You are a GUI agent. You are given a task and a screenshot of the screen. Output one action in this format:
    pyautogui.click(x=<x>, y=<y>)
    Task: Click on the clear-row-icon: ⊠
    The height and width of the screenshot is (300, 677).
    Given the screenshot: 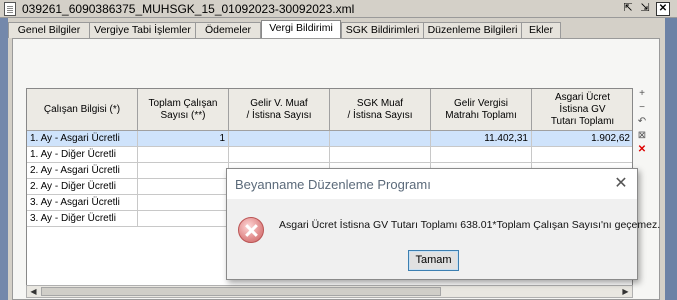 What is the action you would take?
    pyautogui.click(x=642, y=136)
    